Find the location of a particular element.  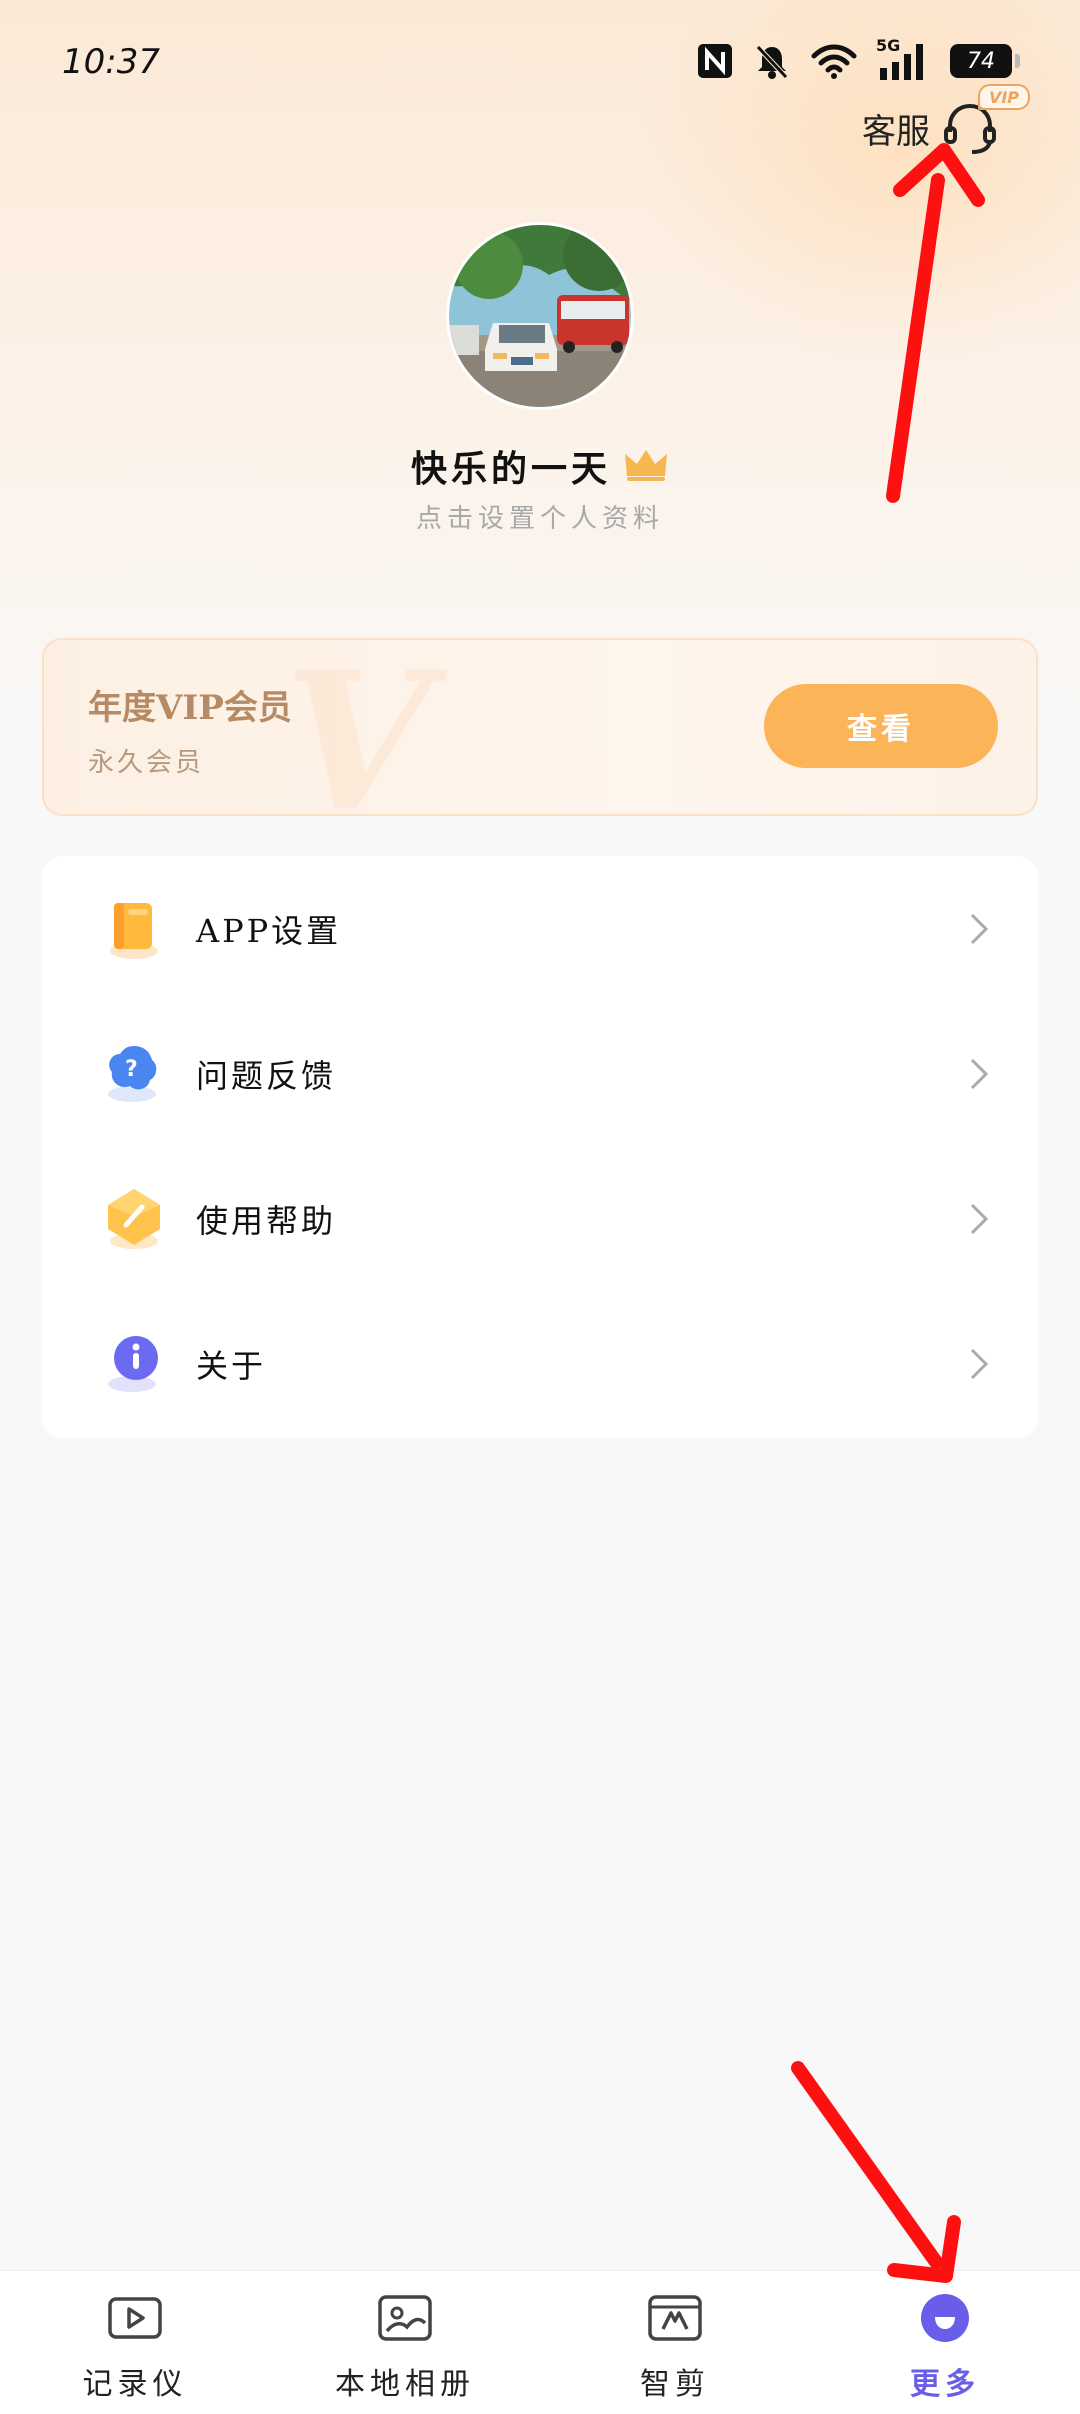

more-icon is located at coordinates (945, 2318).